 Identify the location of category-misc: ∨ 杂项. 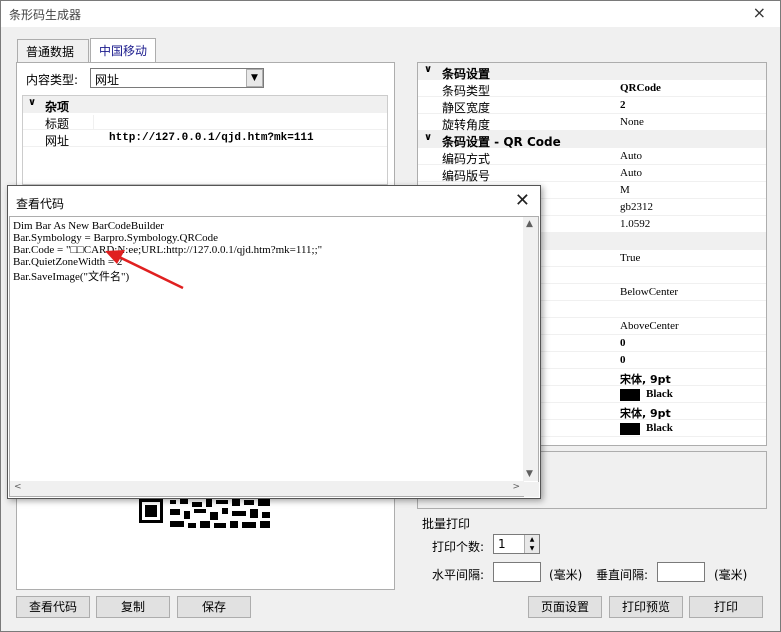
(205, 105).